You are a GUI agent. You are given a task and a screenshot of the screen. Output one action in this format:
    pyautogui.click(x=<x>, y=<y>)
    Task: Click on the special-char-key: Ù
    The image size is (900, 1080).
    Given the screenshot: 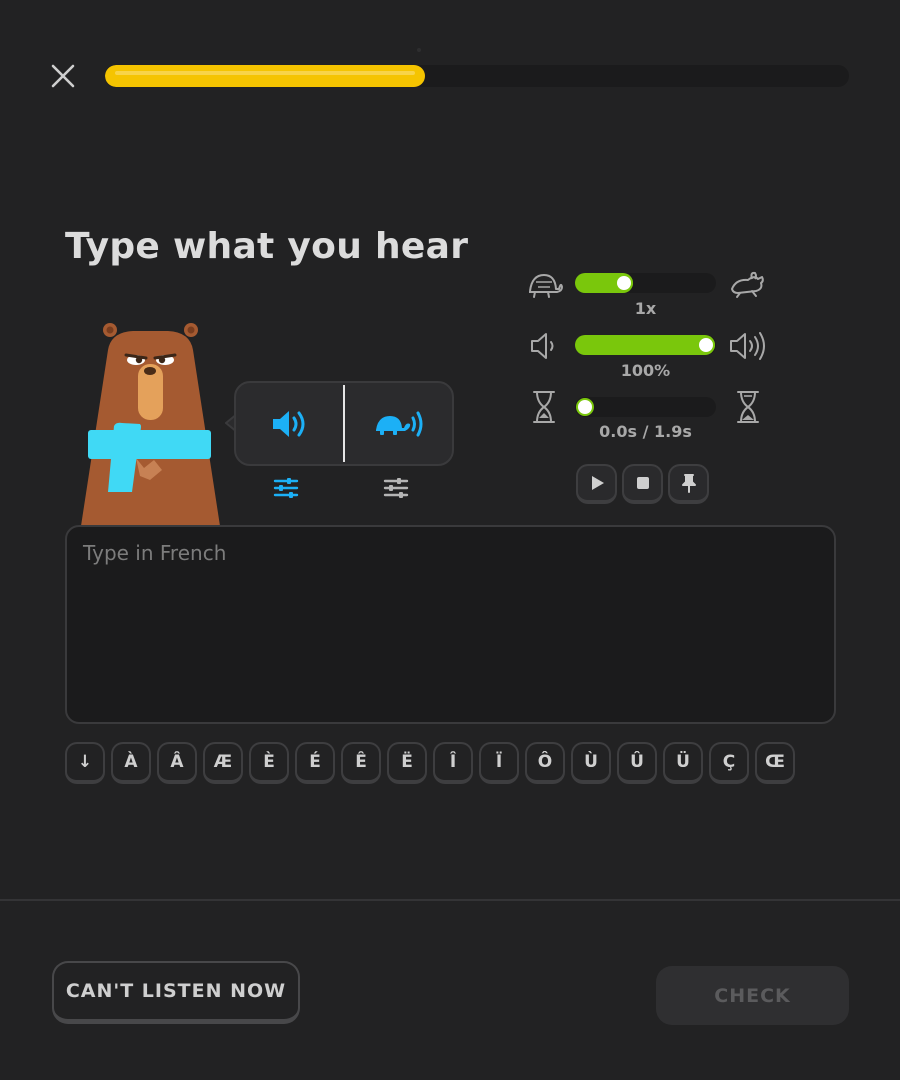 What is the action you would take?
    pyautogui.click(x=591, y=763)
    